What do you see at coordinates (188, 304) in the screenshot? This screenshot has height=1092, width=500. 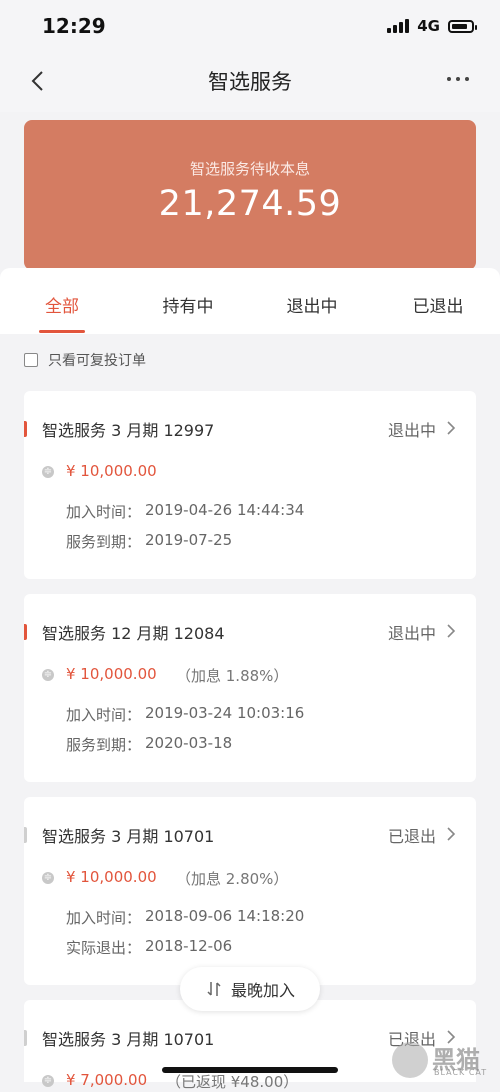 I see `tab-holding: 持有中` at bounding box center [188, 304].